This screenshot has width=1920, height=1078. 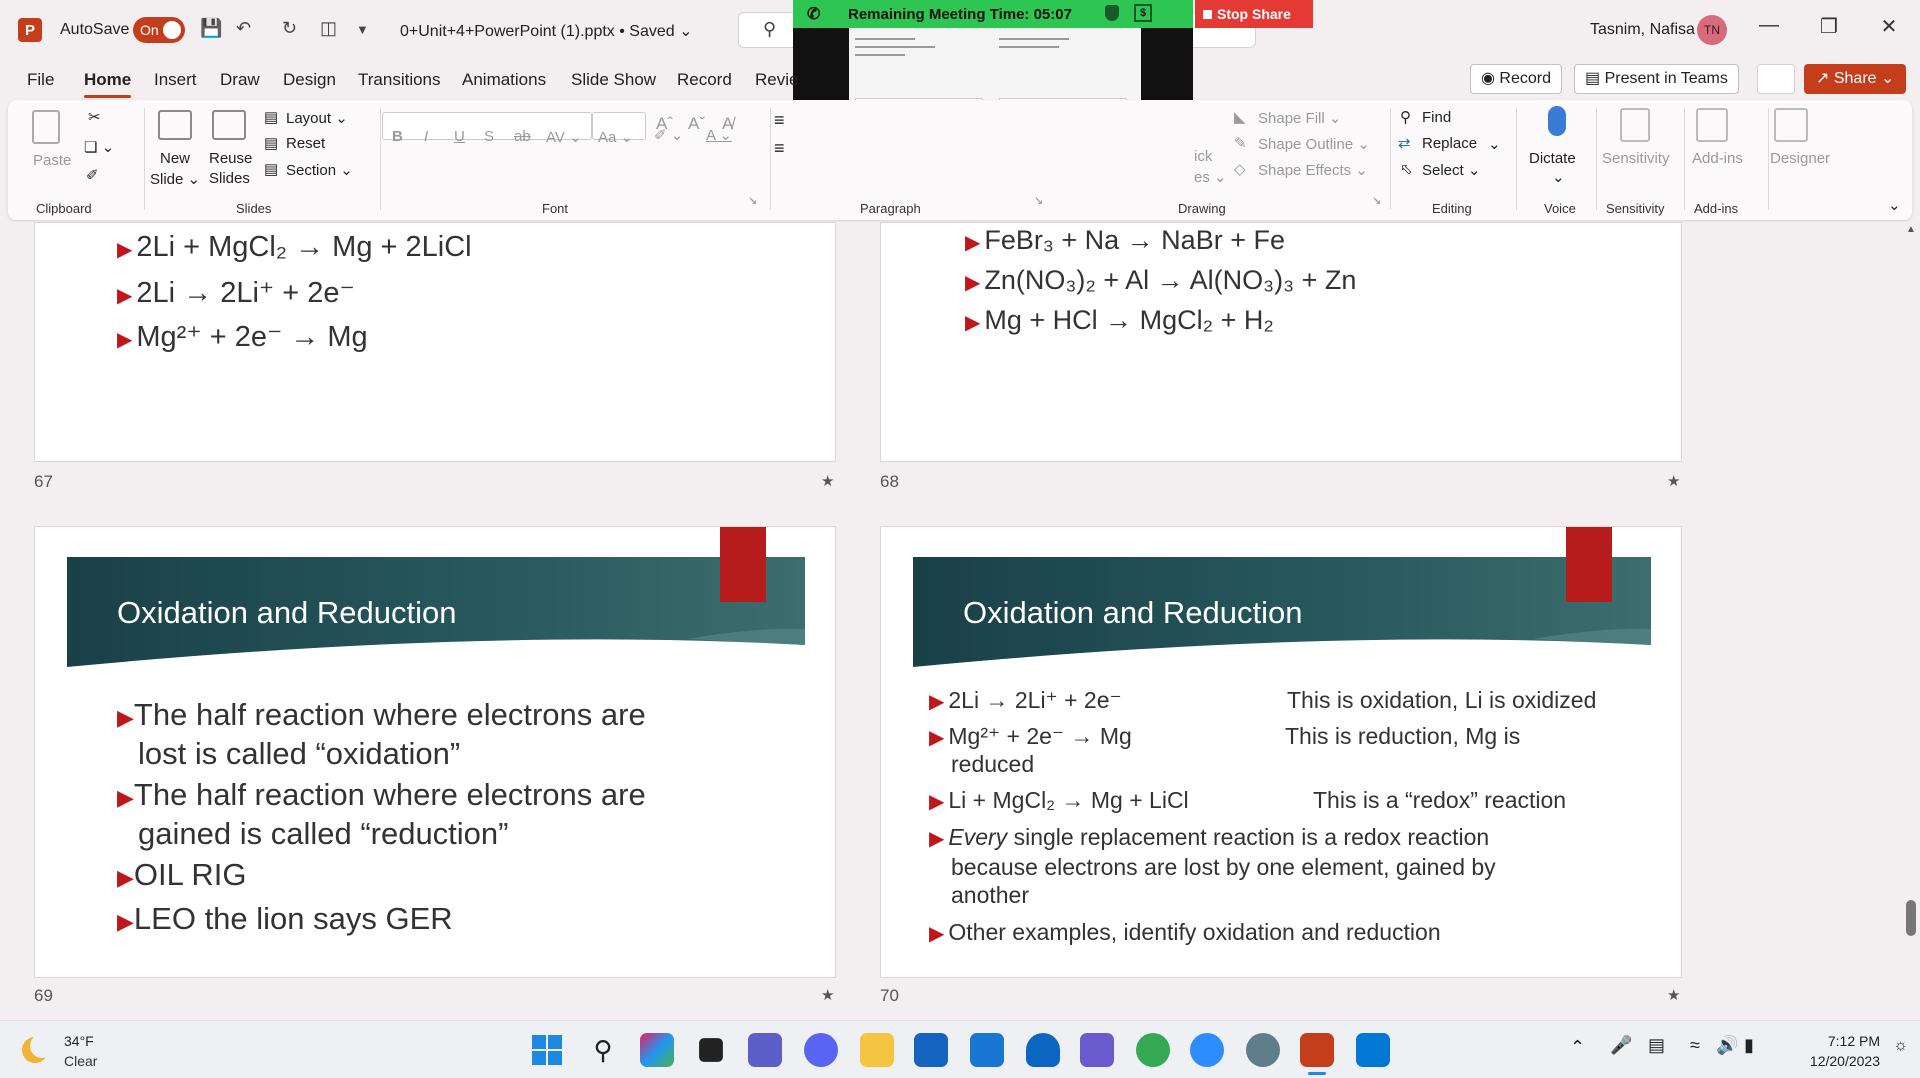 What do you see at coordinates (1373, 1050) in the screenshot?
I see `outlook-icon` at bounding box center [1373, 1050].